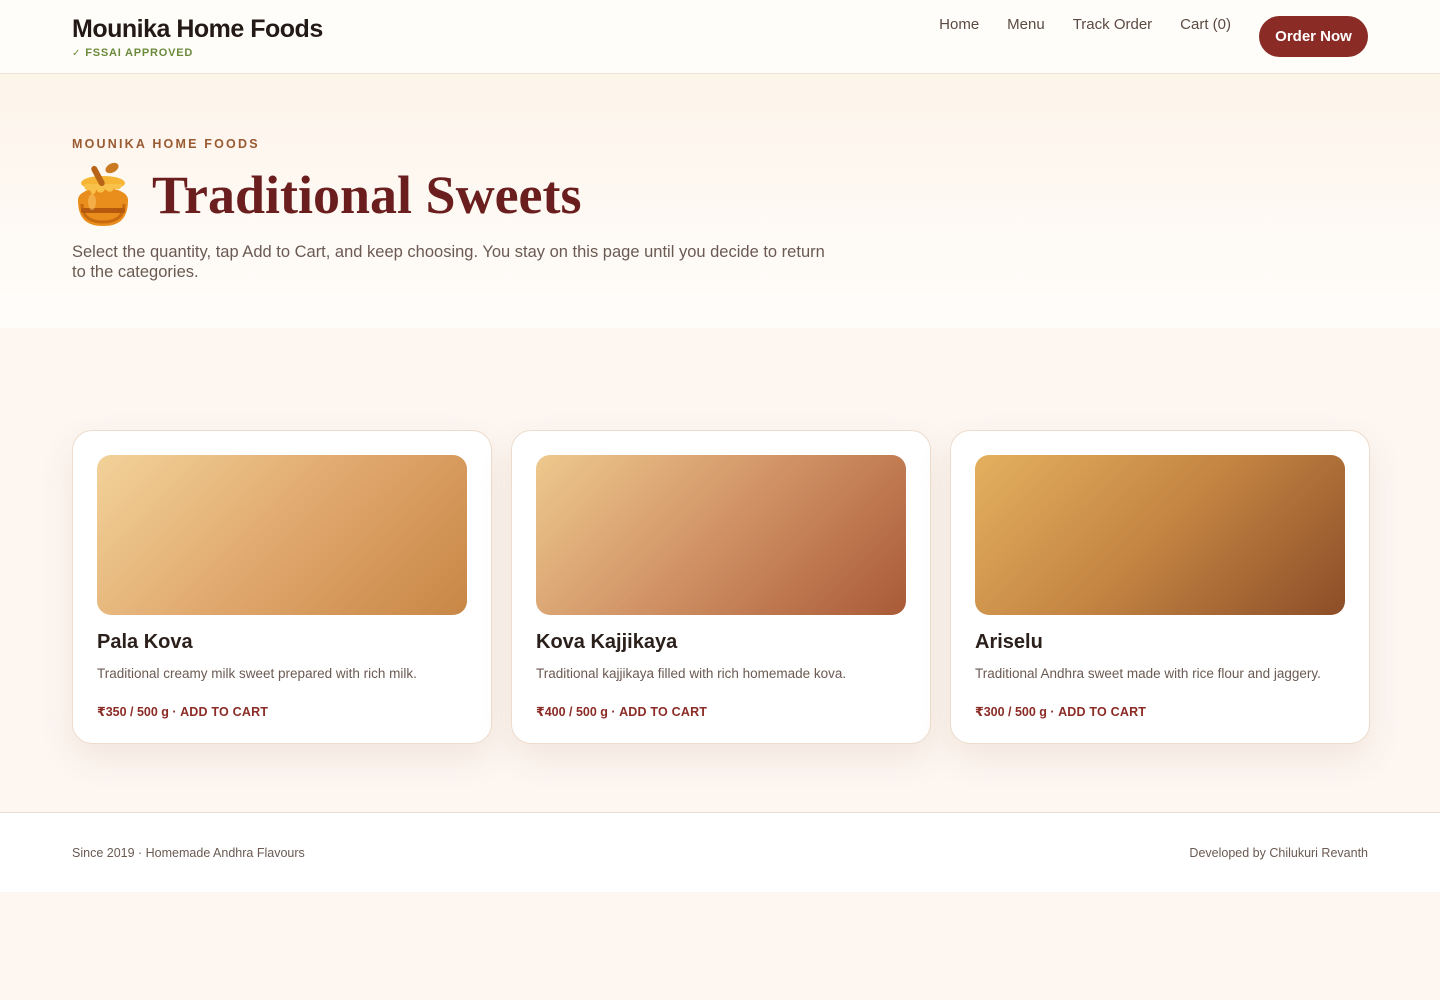 This screenshot has width=1440, height=1000. What do you see at coordinates (1278, 853) in the screenshot?
I see `footer-credit: Developed by Chilukuri Revanth` at bounding box center [1278, 853].